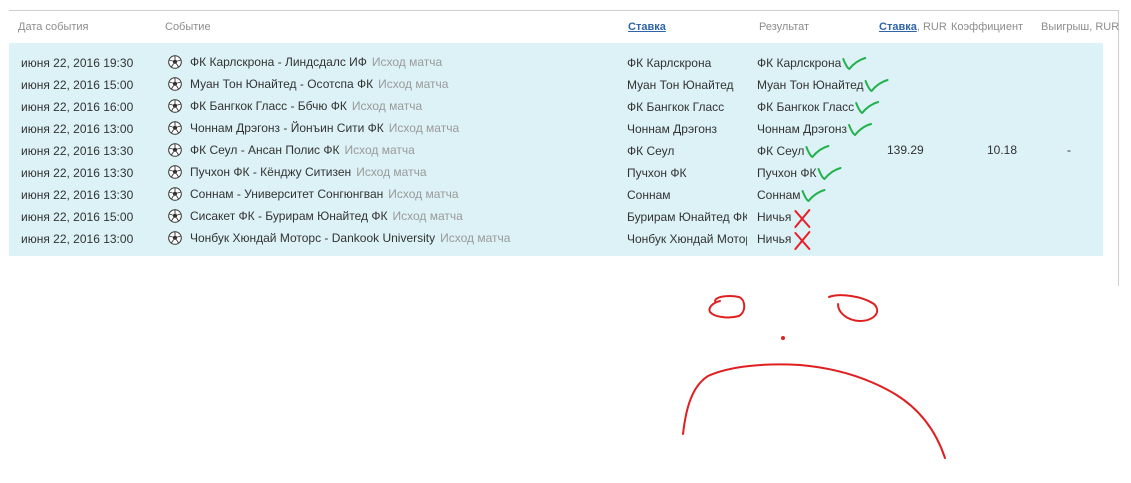  Describe the element at coordinates (727, 307) in the screenshot. I see `doodle-left-eye` at that location.